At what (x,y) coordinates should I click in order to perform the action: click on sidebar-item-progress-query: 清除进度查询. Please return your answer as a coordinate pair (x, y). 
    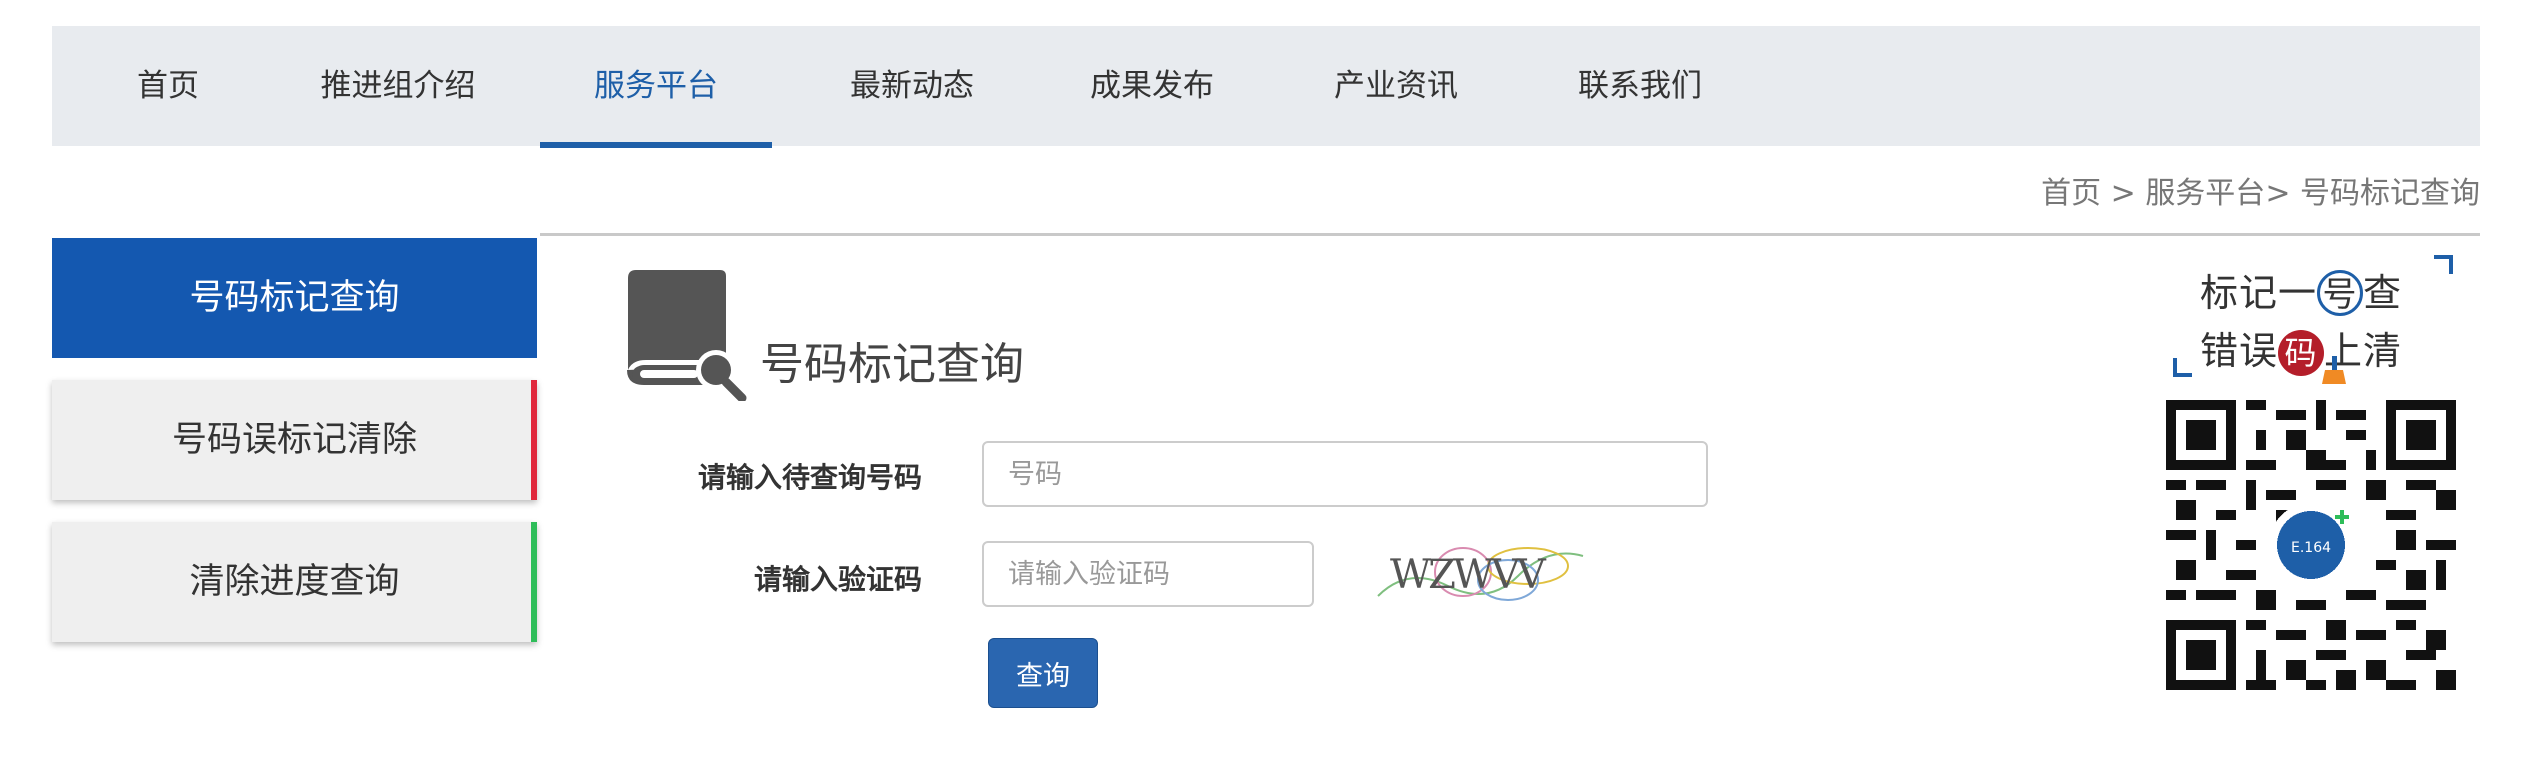
    Looking at the image, I should click on (294, 582).